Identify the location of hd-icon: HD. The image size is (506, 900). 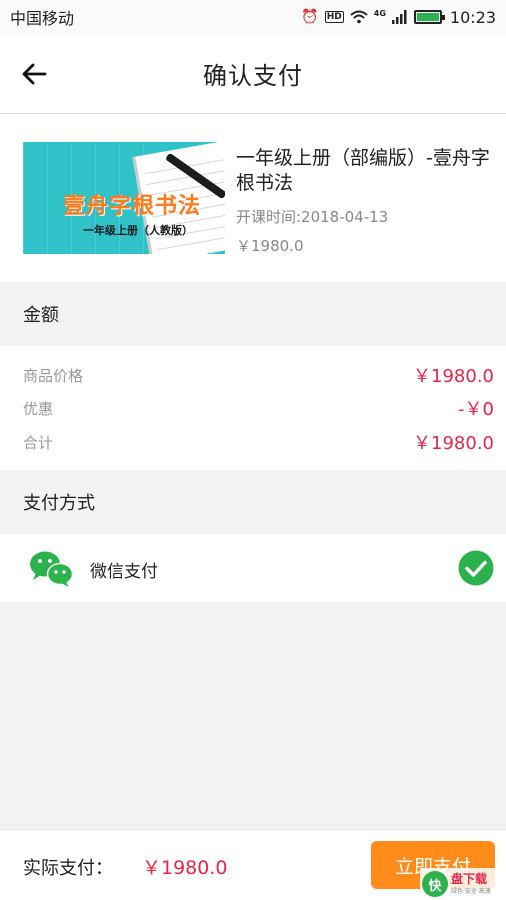
(334, 17).